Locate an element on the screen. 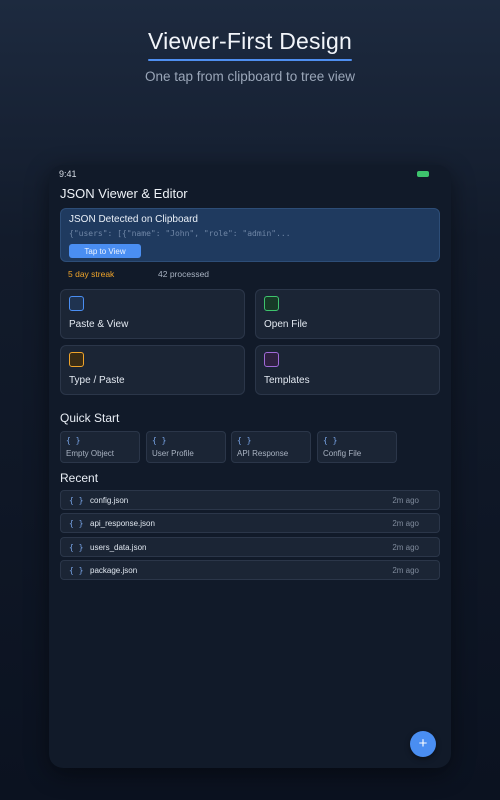  quick-start-config-file: { } Config File is located at coordinates (357, 447).